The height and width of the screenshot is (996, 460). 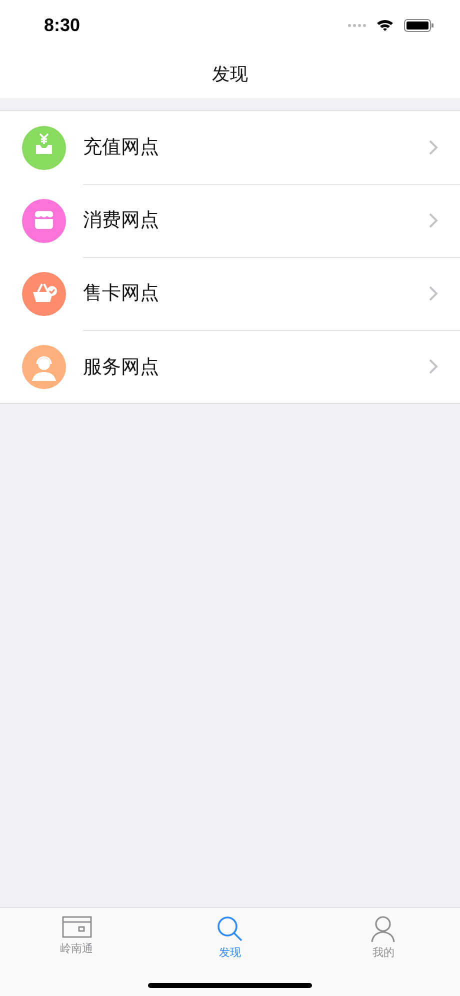 I want to click on menu-label: 消费网点, so click(x=121, y=220).